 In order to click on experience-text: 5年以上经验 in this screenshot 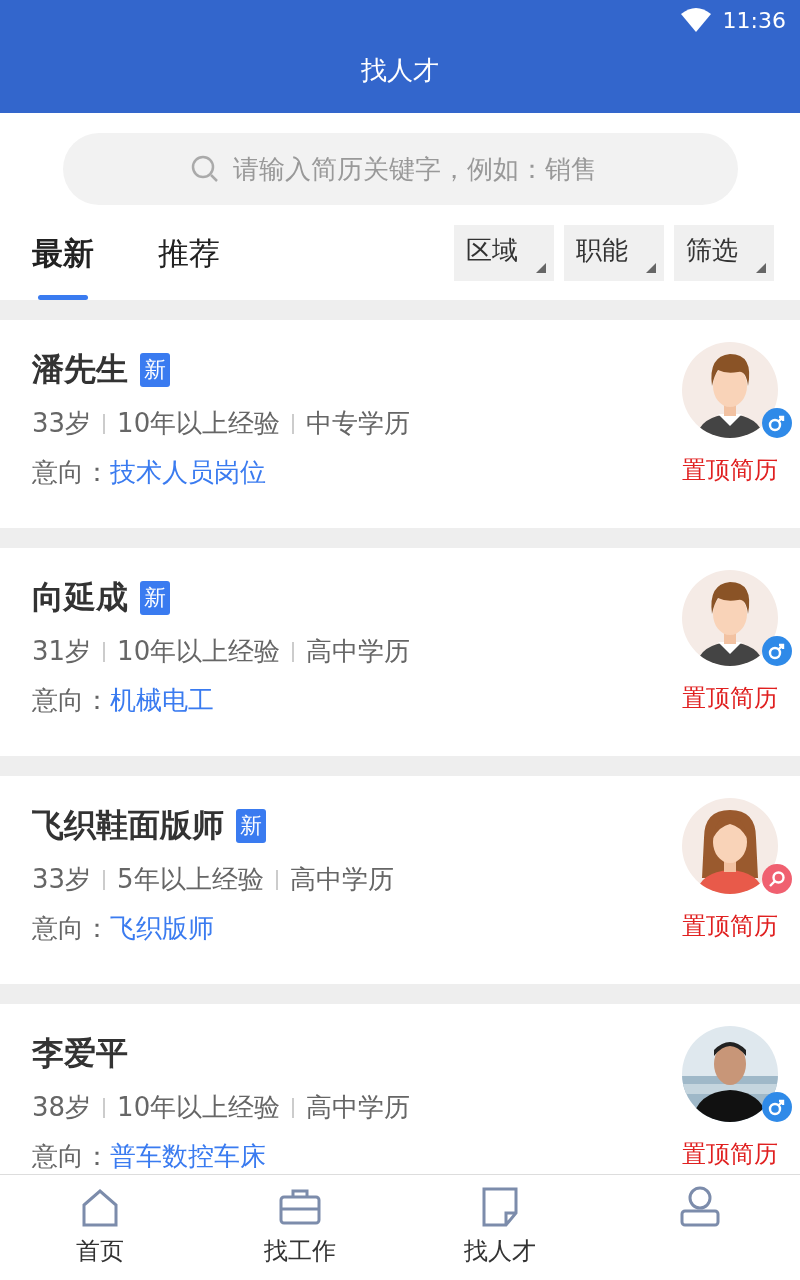, I will do `click(190, 879)`.